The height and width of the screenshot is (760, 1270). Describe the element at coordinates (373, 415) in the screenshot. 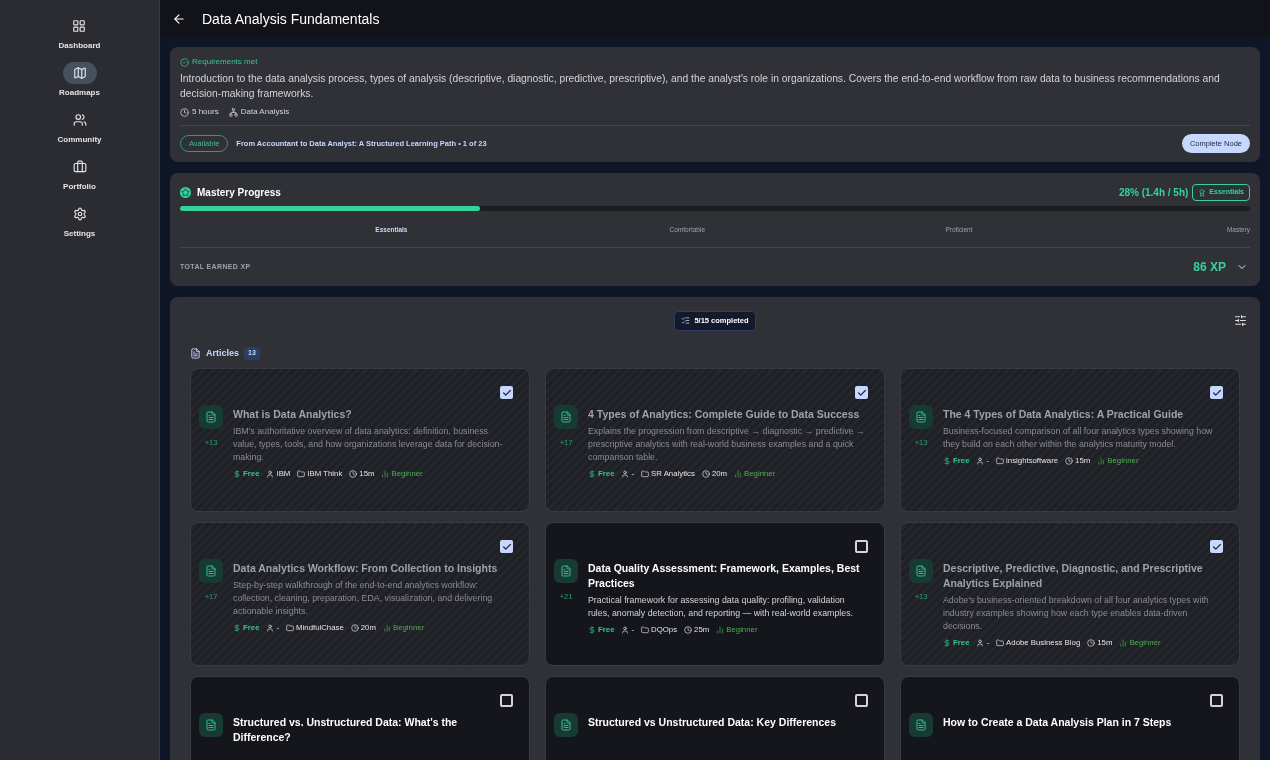

I see `article-title: What is Data Analytics?` at that location.